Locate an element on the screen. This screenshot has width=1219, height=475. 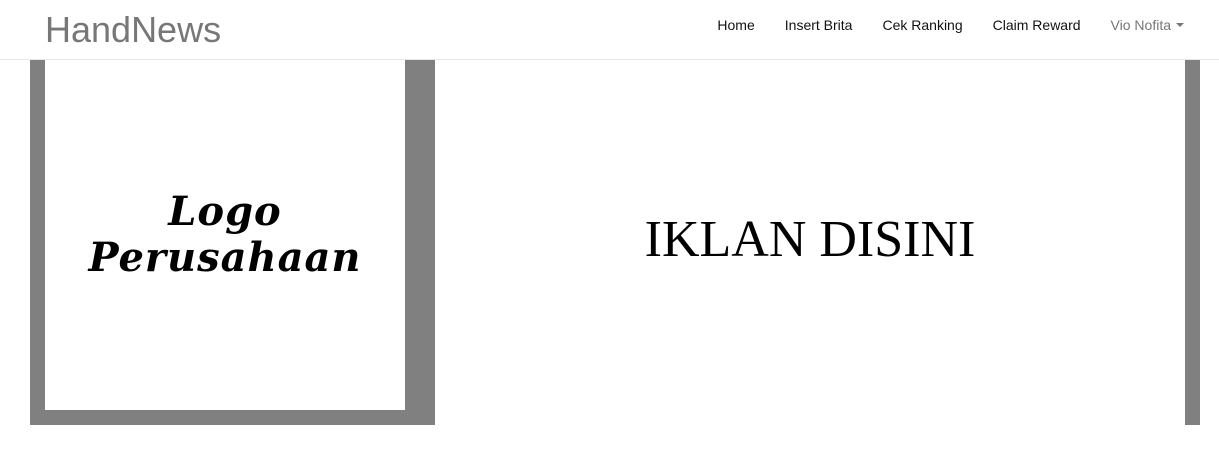
nav-item-home: Home is located at coordinates (735, 25).